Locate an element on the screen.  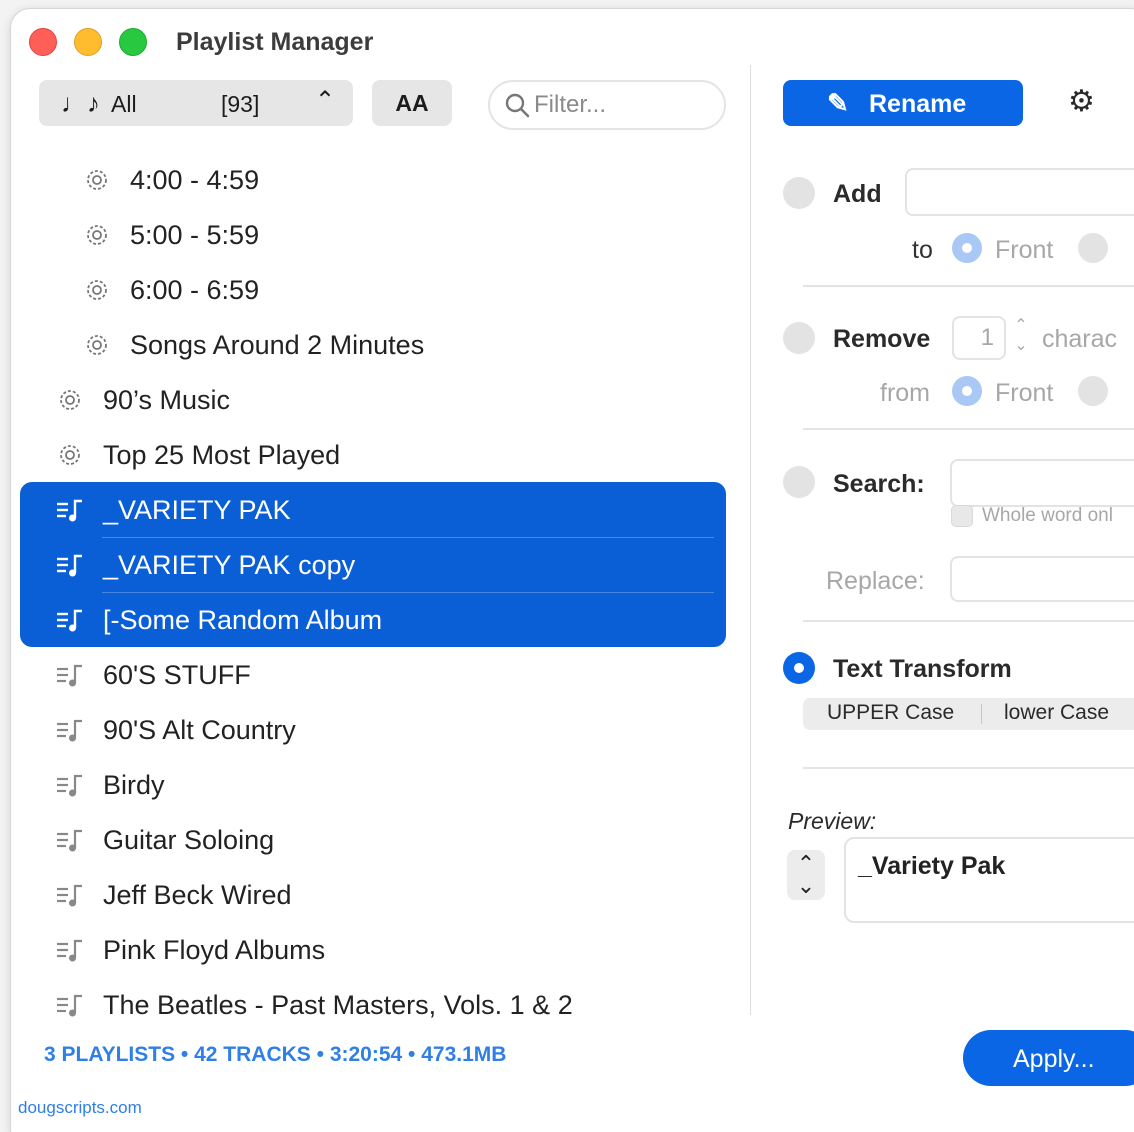
chevron-updown-icon: ⌃ is located at coordinates (325, 100).